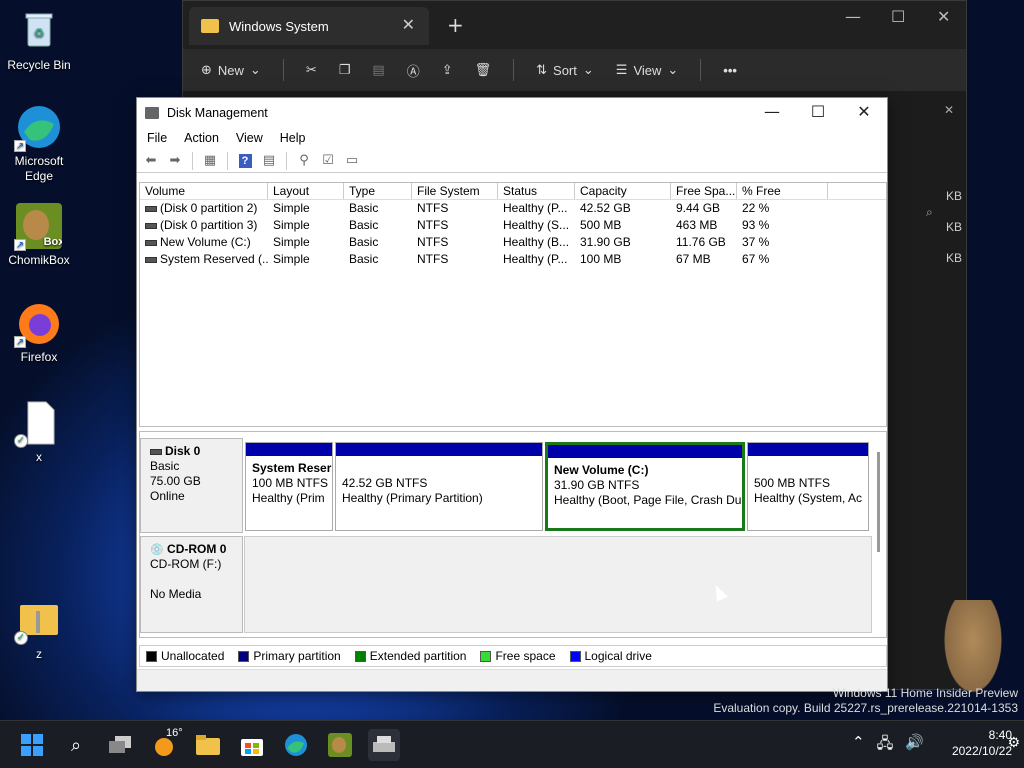  What do you see at coordinates (455, 25) in the screenshot?
I see `new-tab-icon: +` at bounding box center [455, 25].